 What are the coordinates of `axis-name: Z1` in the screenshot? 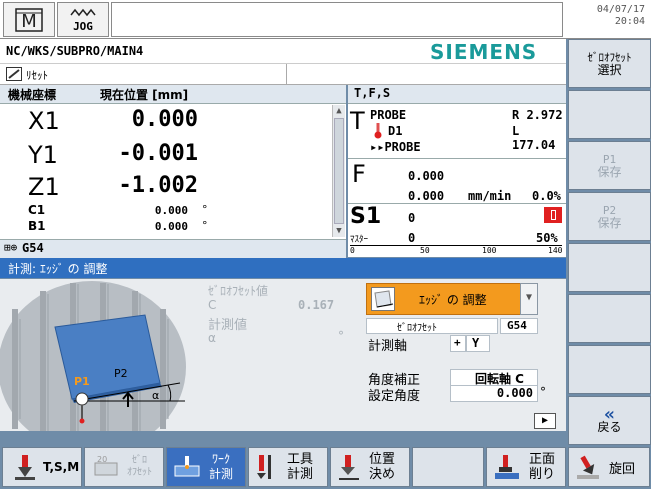 It's located at (44, 187).